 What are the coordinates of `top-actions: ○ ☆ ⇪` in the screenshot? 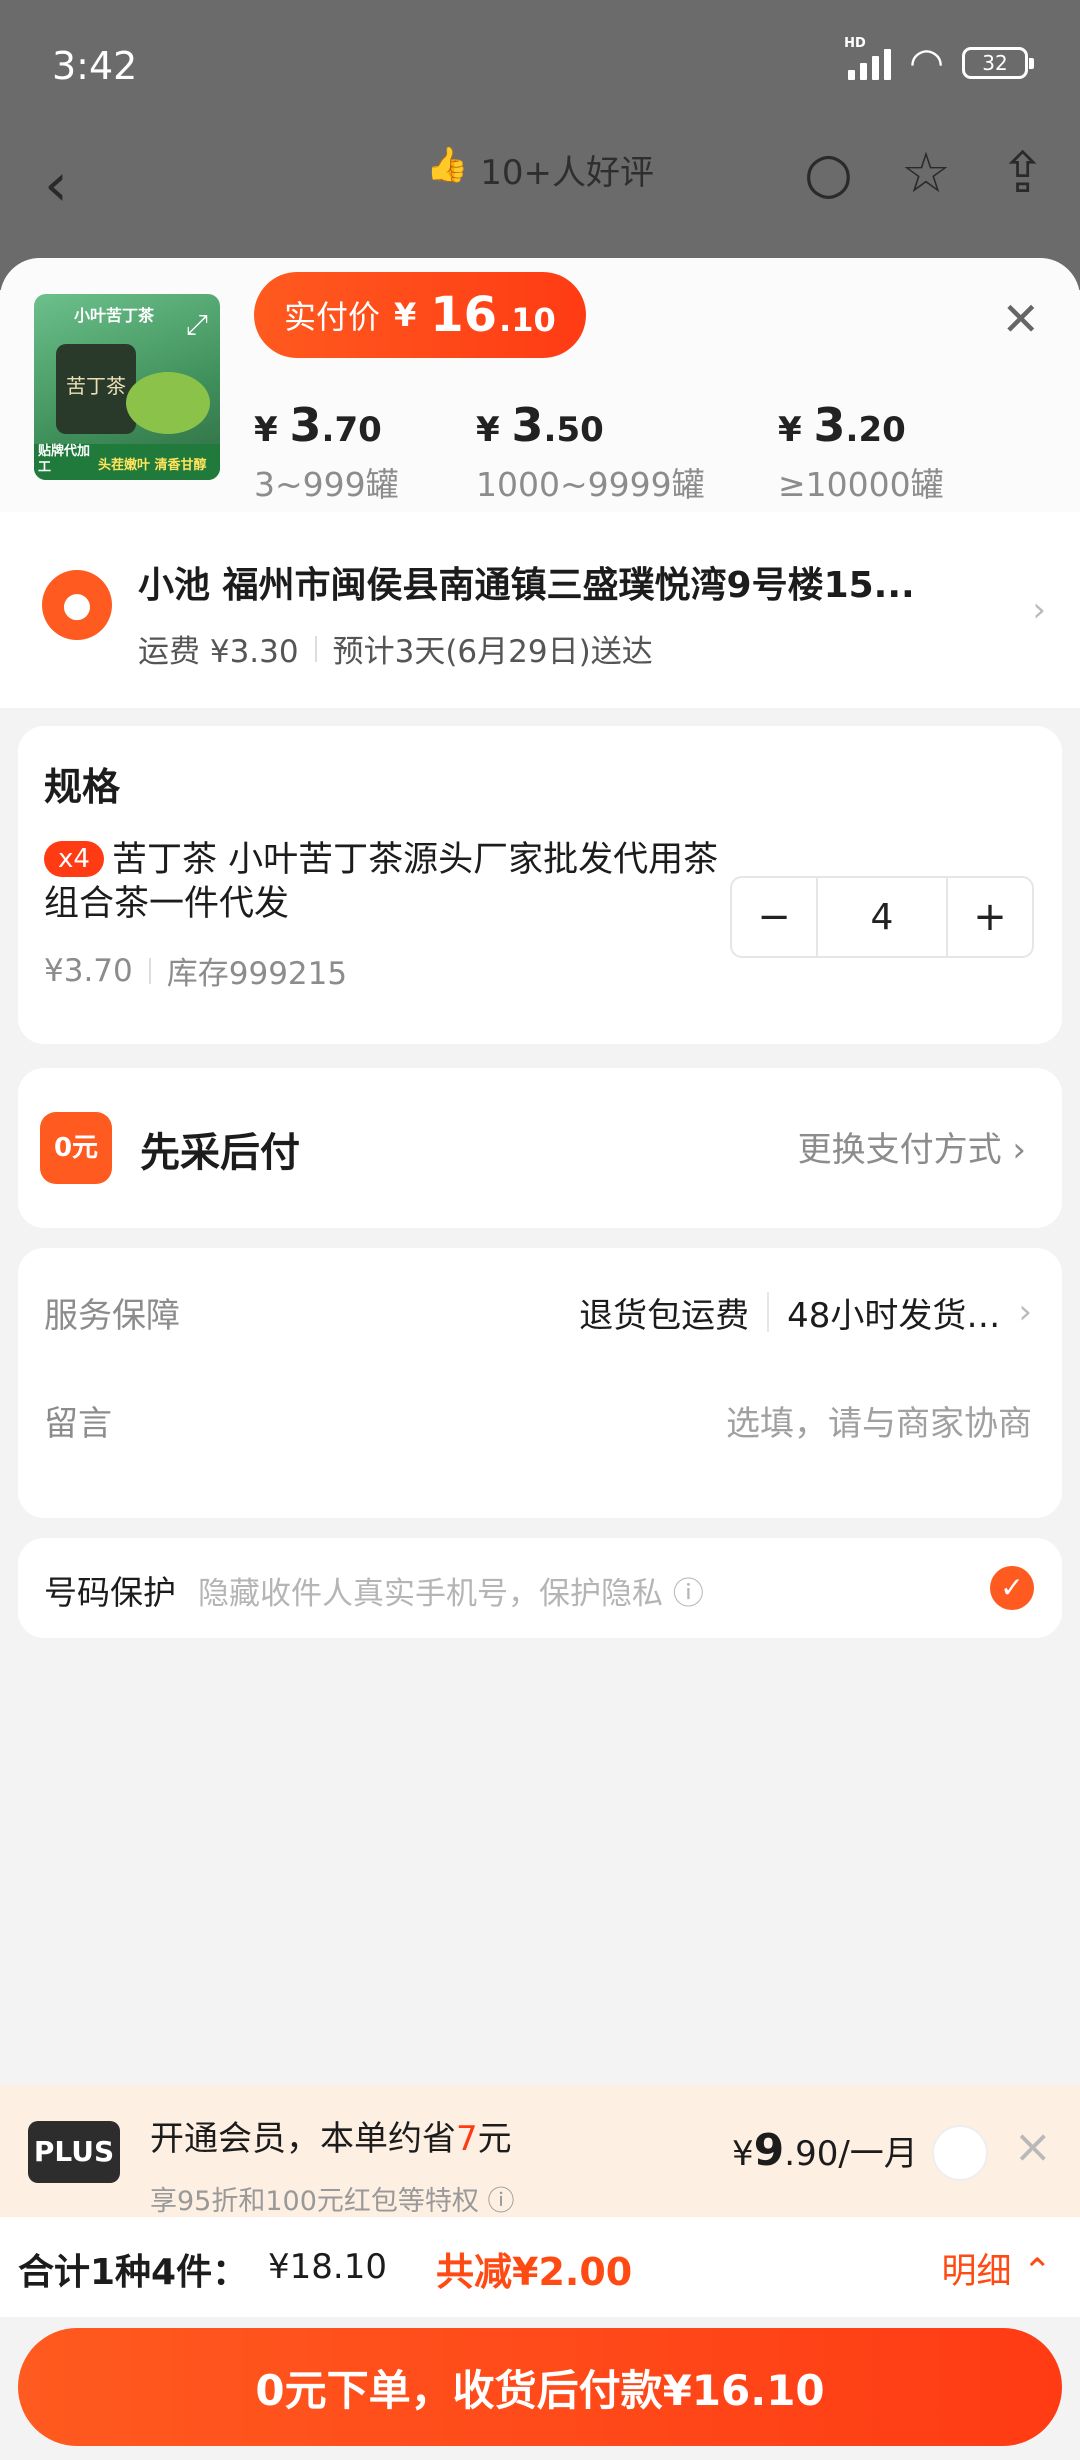 It's located at (925, 173).